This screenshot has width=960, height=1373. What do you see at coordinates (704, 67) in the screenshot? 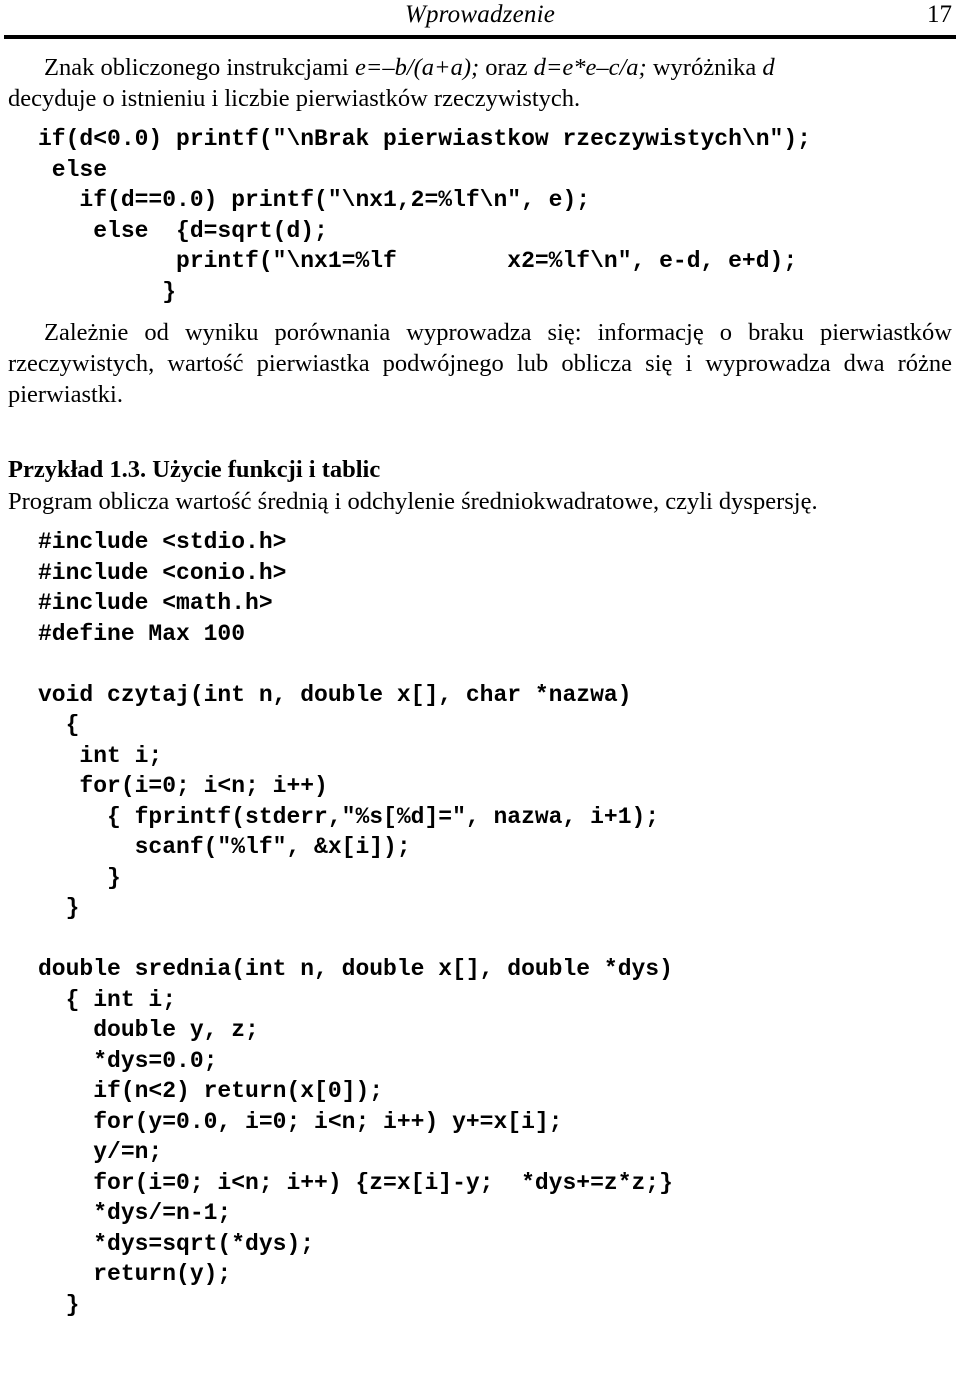
I see `intro-tail: wyróżnika` at bounding box center [704, 67].